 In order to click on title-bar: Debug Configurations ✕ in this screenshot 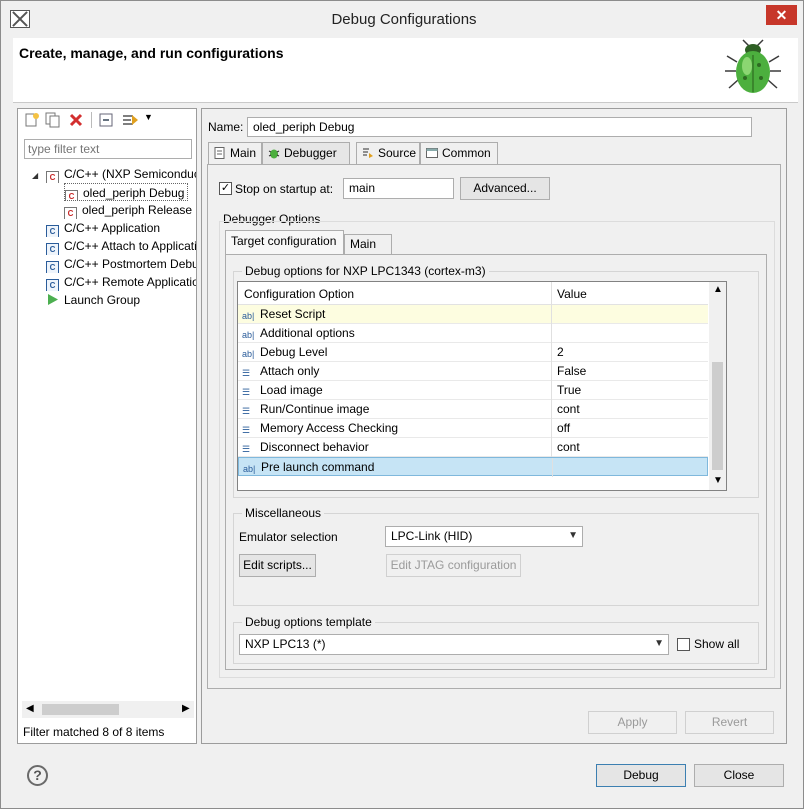, I will do `click(402, 19)`.